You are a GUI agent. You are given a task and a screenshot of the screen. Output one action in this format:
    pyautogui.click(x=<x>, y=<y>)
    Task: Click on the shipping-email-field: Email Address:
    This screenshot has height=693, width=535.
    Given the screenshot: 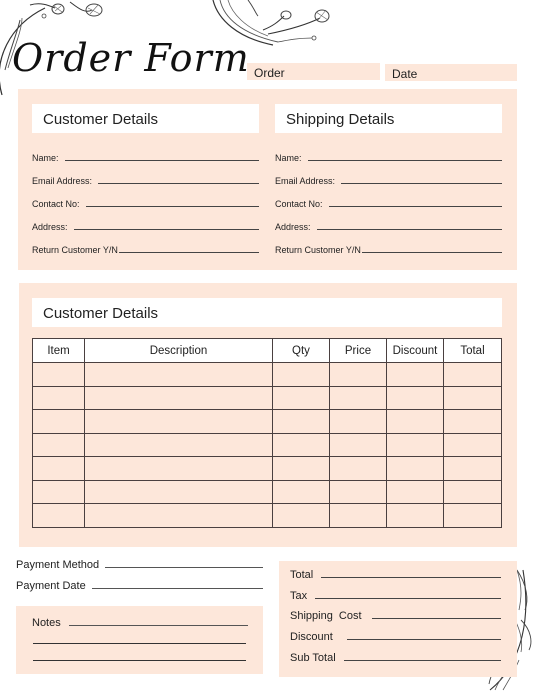 What is the action you would take?
    pyautogui.click(x=388, y=180)
    